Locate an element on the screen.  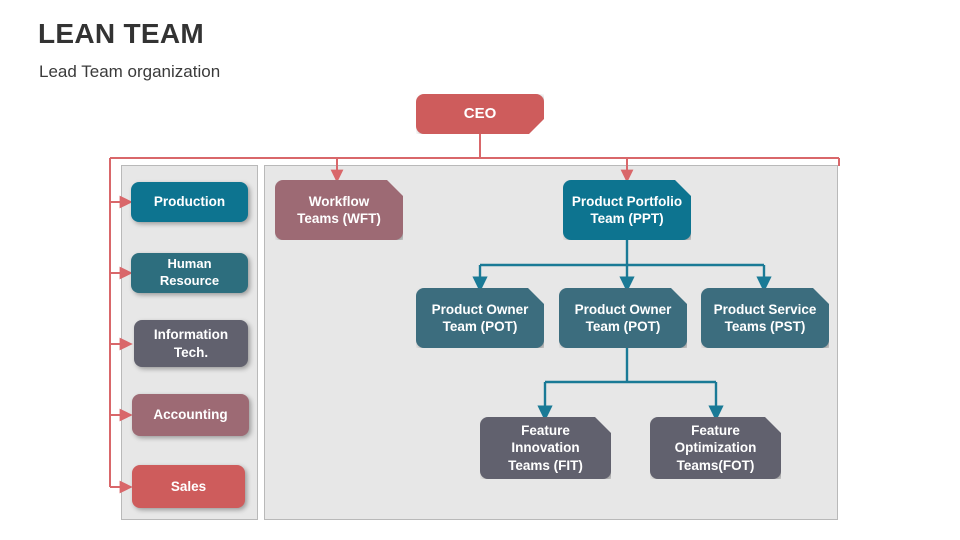
page-subtitle: Lead Team organization is located at coordinates (130, 71).